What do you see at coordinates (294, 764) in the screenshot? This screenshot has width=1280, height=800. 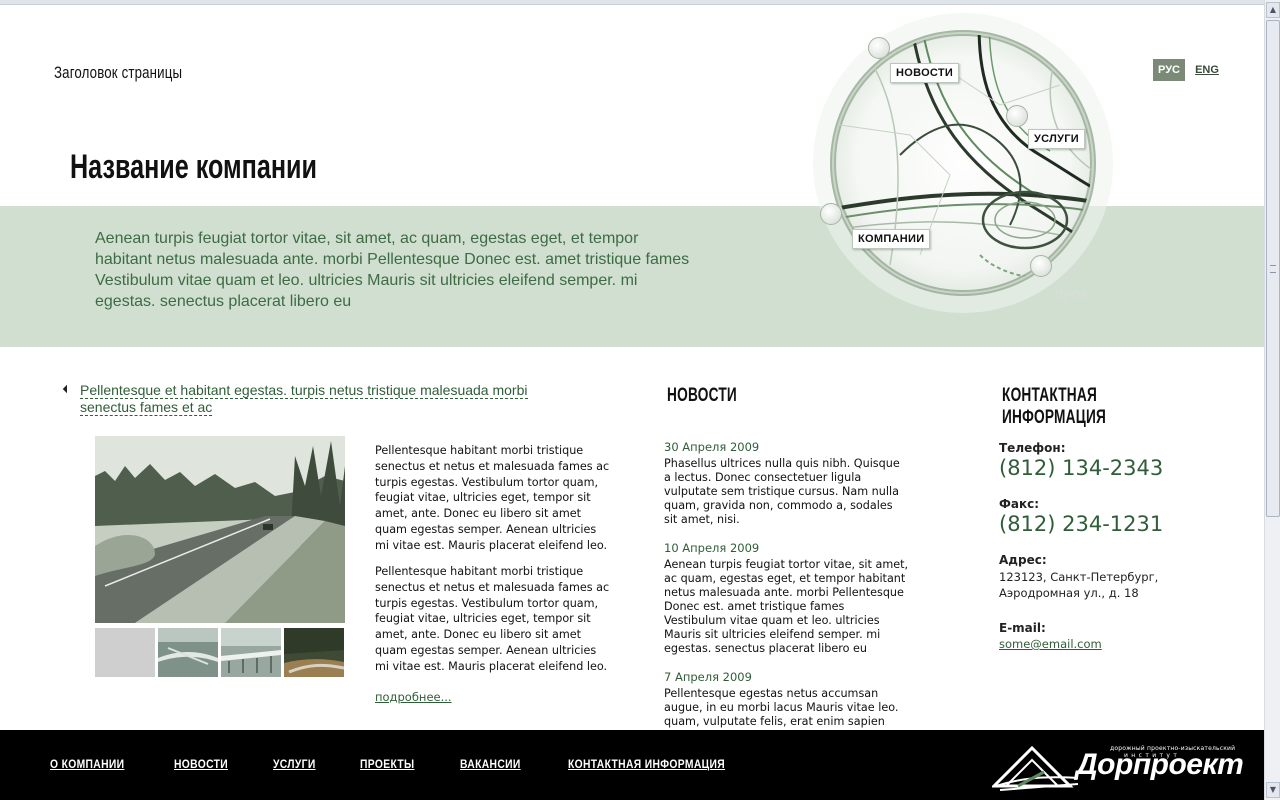 I see `footer-link-services: УСЛУГИ` at bounding box center [294, 764].